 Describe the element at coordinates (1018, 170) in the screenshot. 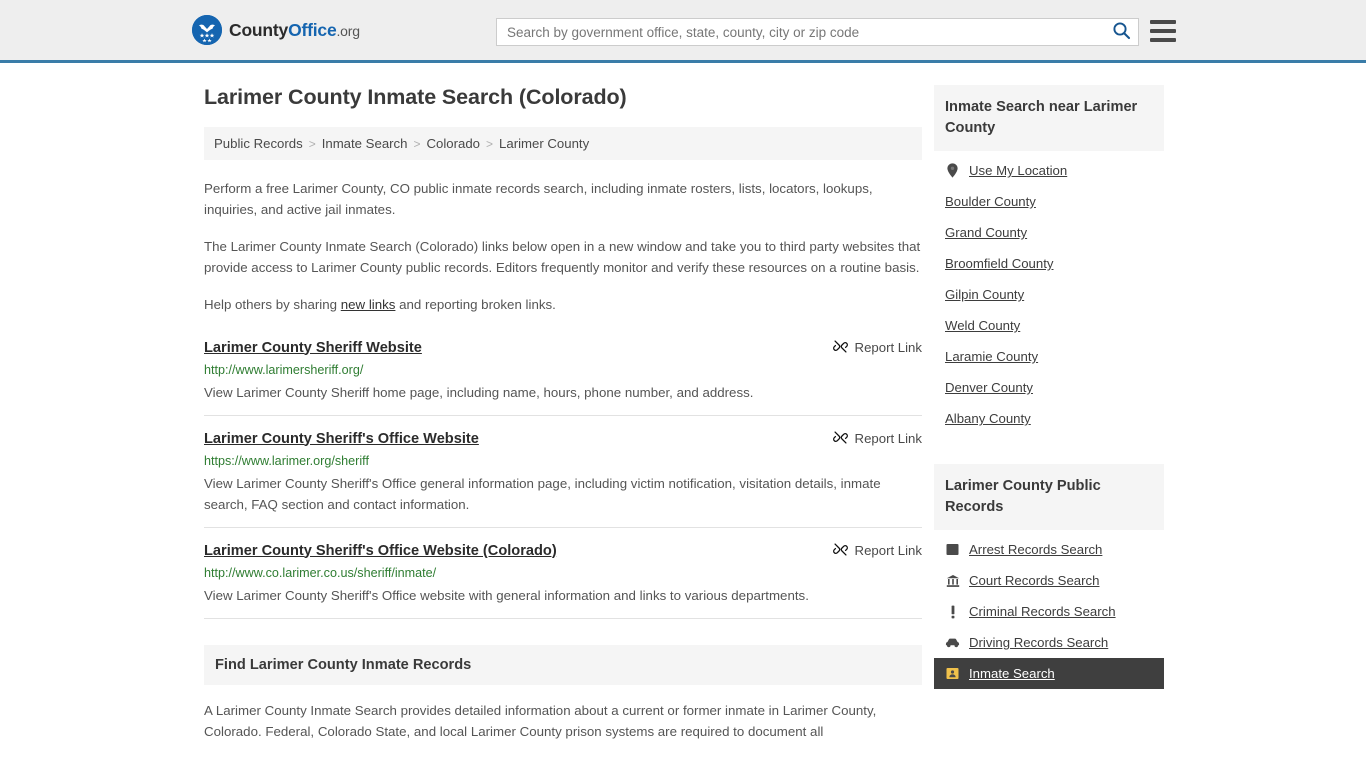

I see `sidebar-item-label: Use My Location` at that location.